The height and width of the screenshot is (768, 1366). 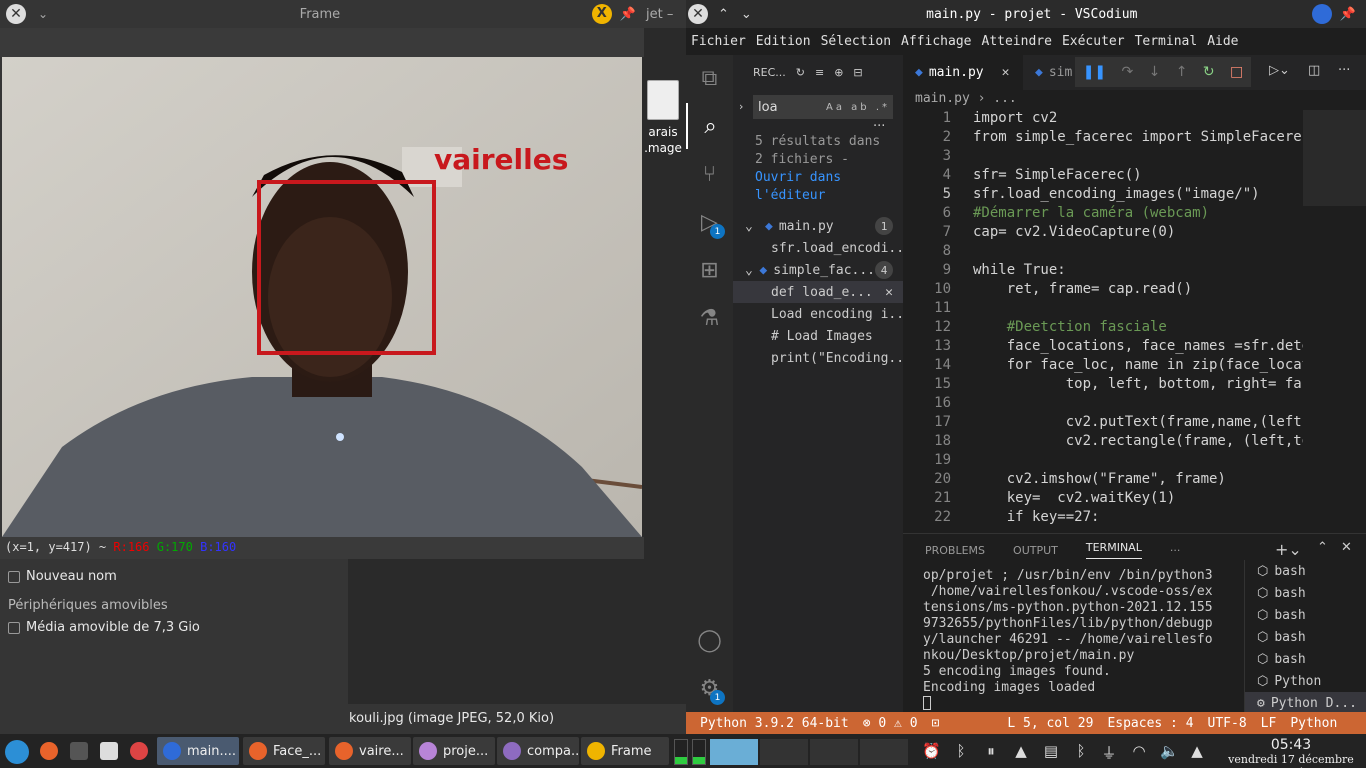 I want to click on tab-terminal: TERMINAL, so click(x=1113, y=550).